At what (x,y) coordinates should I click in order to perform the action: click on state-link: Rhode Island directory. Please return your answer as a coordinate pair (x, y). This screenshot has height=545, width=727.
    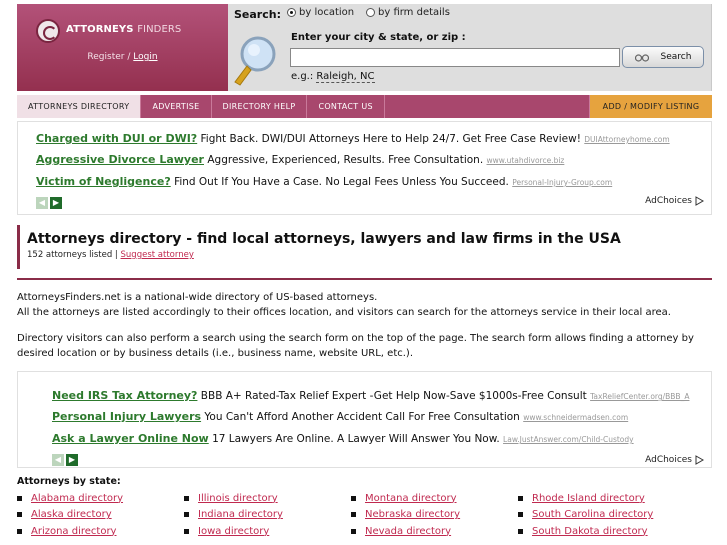
    Looking at the image, I should click on (588, 498).